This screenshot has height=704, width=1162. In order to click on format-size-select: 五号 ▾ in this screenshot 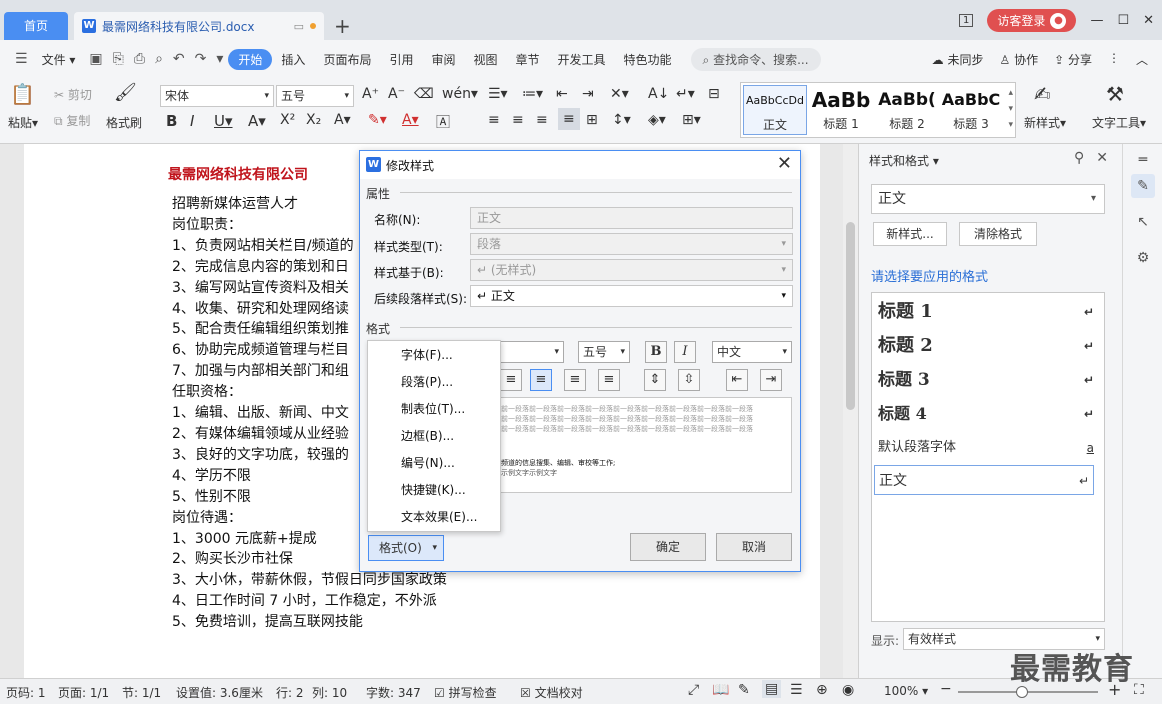, I will do `click(604, 352)`.